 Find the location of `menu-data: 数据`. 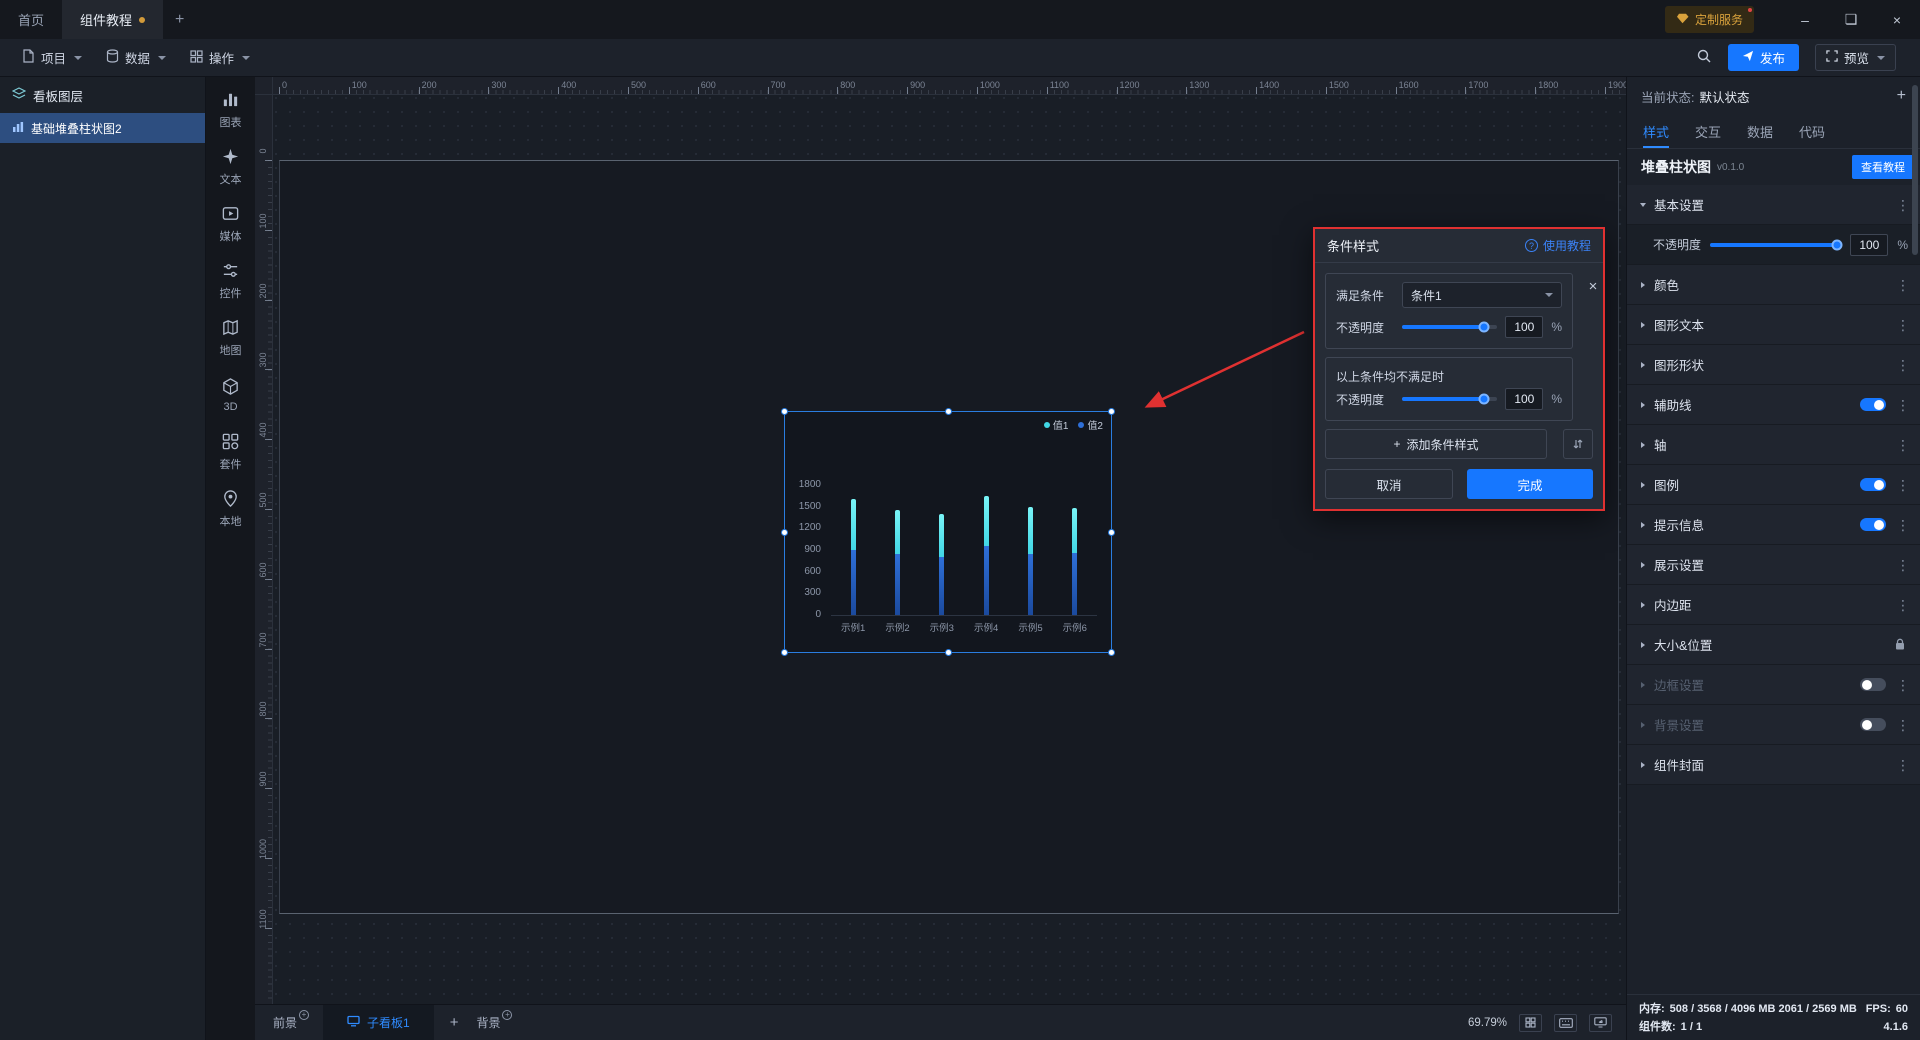

menu-data: 数据 is located at coordinates (136, 57).